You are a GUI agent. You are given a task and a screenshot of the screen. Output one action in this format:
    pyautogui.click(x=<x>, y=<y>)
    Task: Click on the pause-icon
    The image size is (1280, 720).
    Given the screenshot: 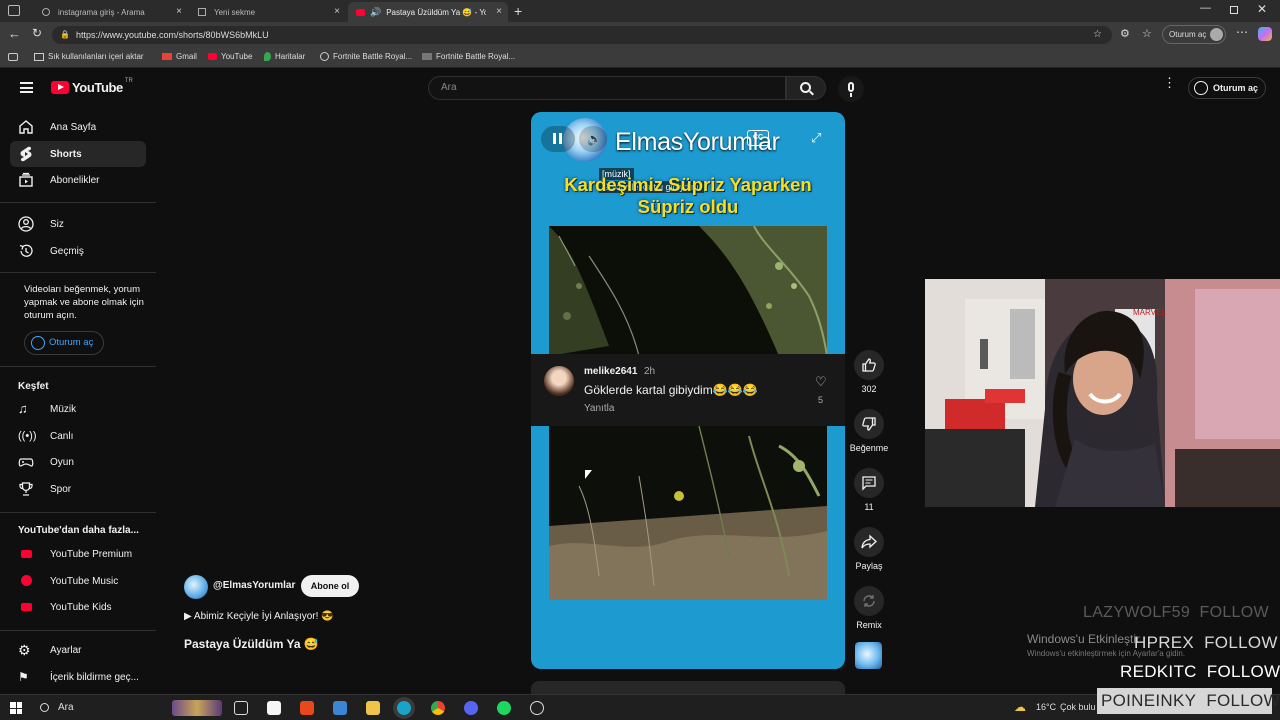 What is the action you would take?
    pyautogui.click(x=554, y=138)
    